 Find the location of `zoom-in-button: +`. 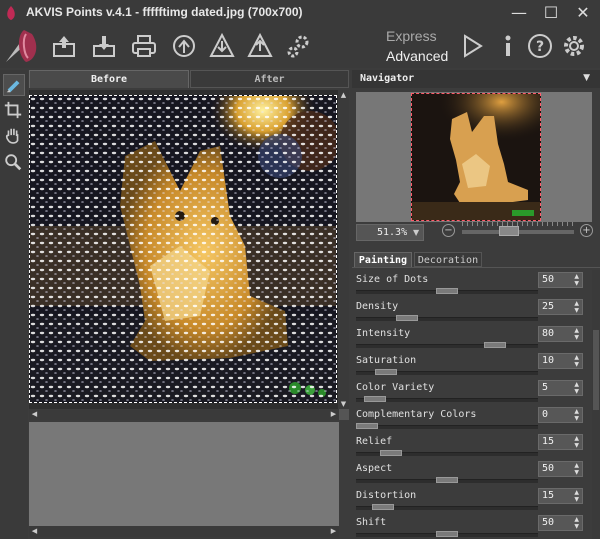

zoom-in-button: + is located at coordinates (586, 230).